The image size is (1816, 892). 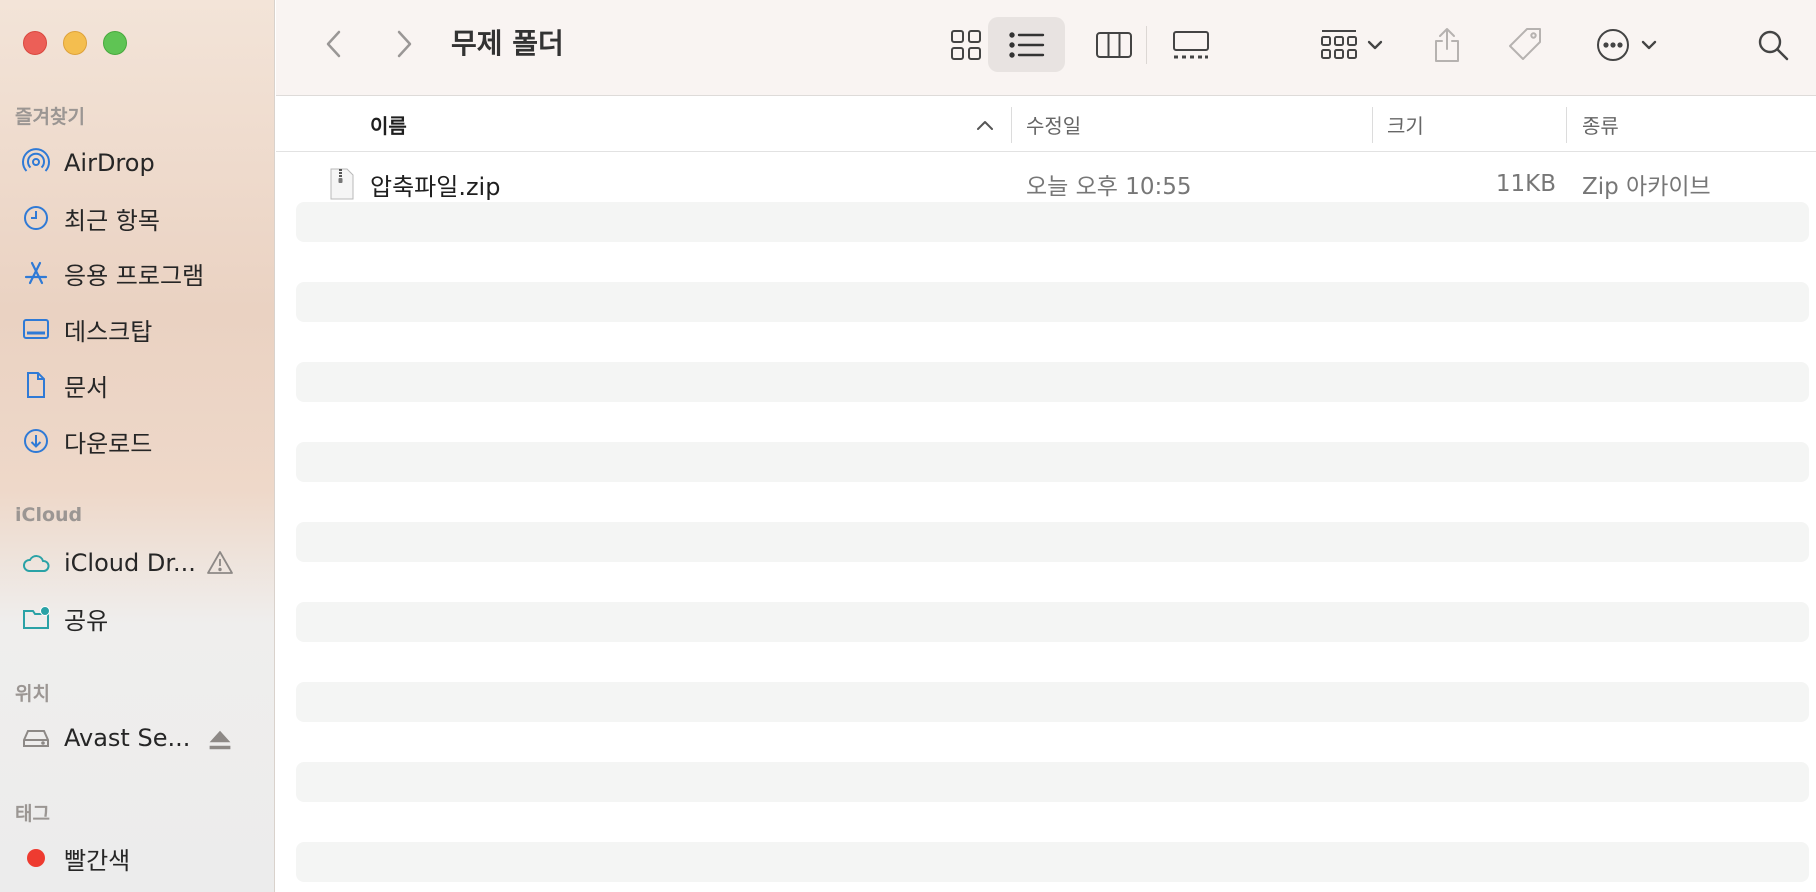 I want to click on back-button, so click(x=334, y=44).